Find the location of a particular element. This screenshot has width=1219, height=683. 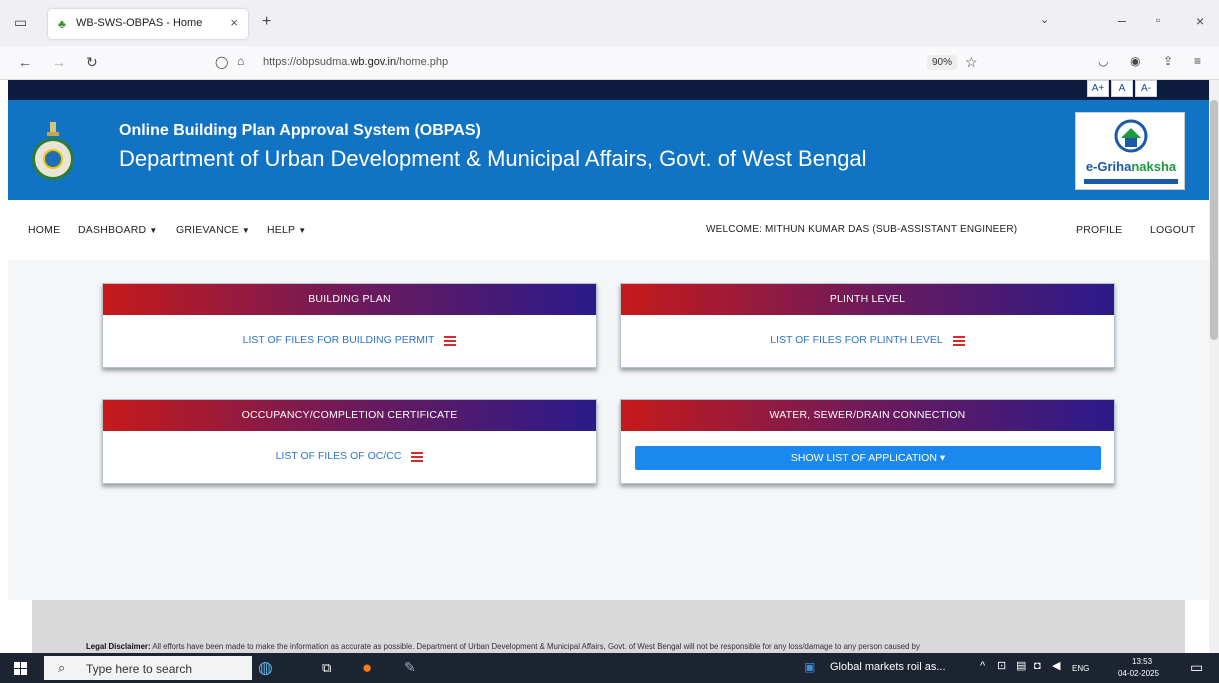

font-increase-button: A+ is located at coordinates (1098, 88).